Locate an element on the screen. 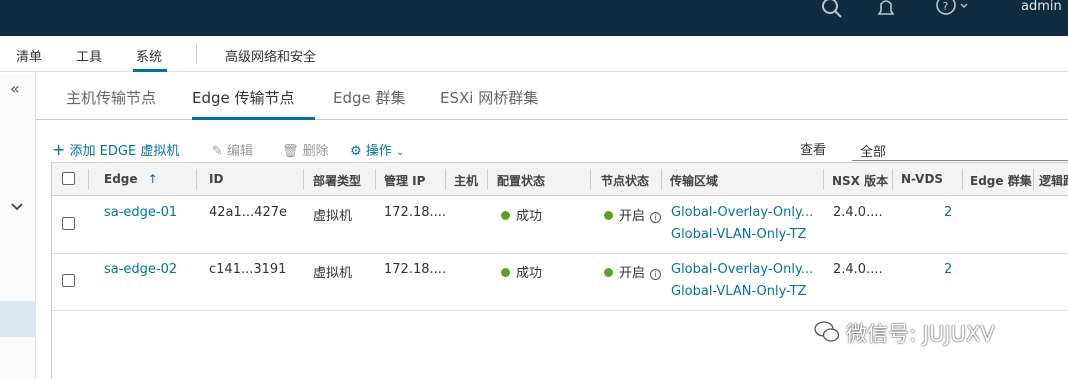 Image resolution: width=1068 pixels, height=379 pixels. column-header-id: ID is located at coordinates (216, 179).